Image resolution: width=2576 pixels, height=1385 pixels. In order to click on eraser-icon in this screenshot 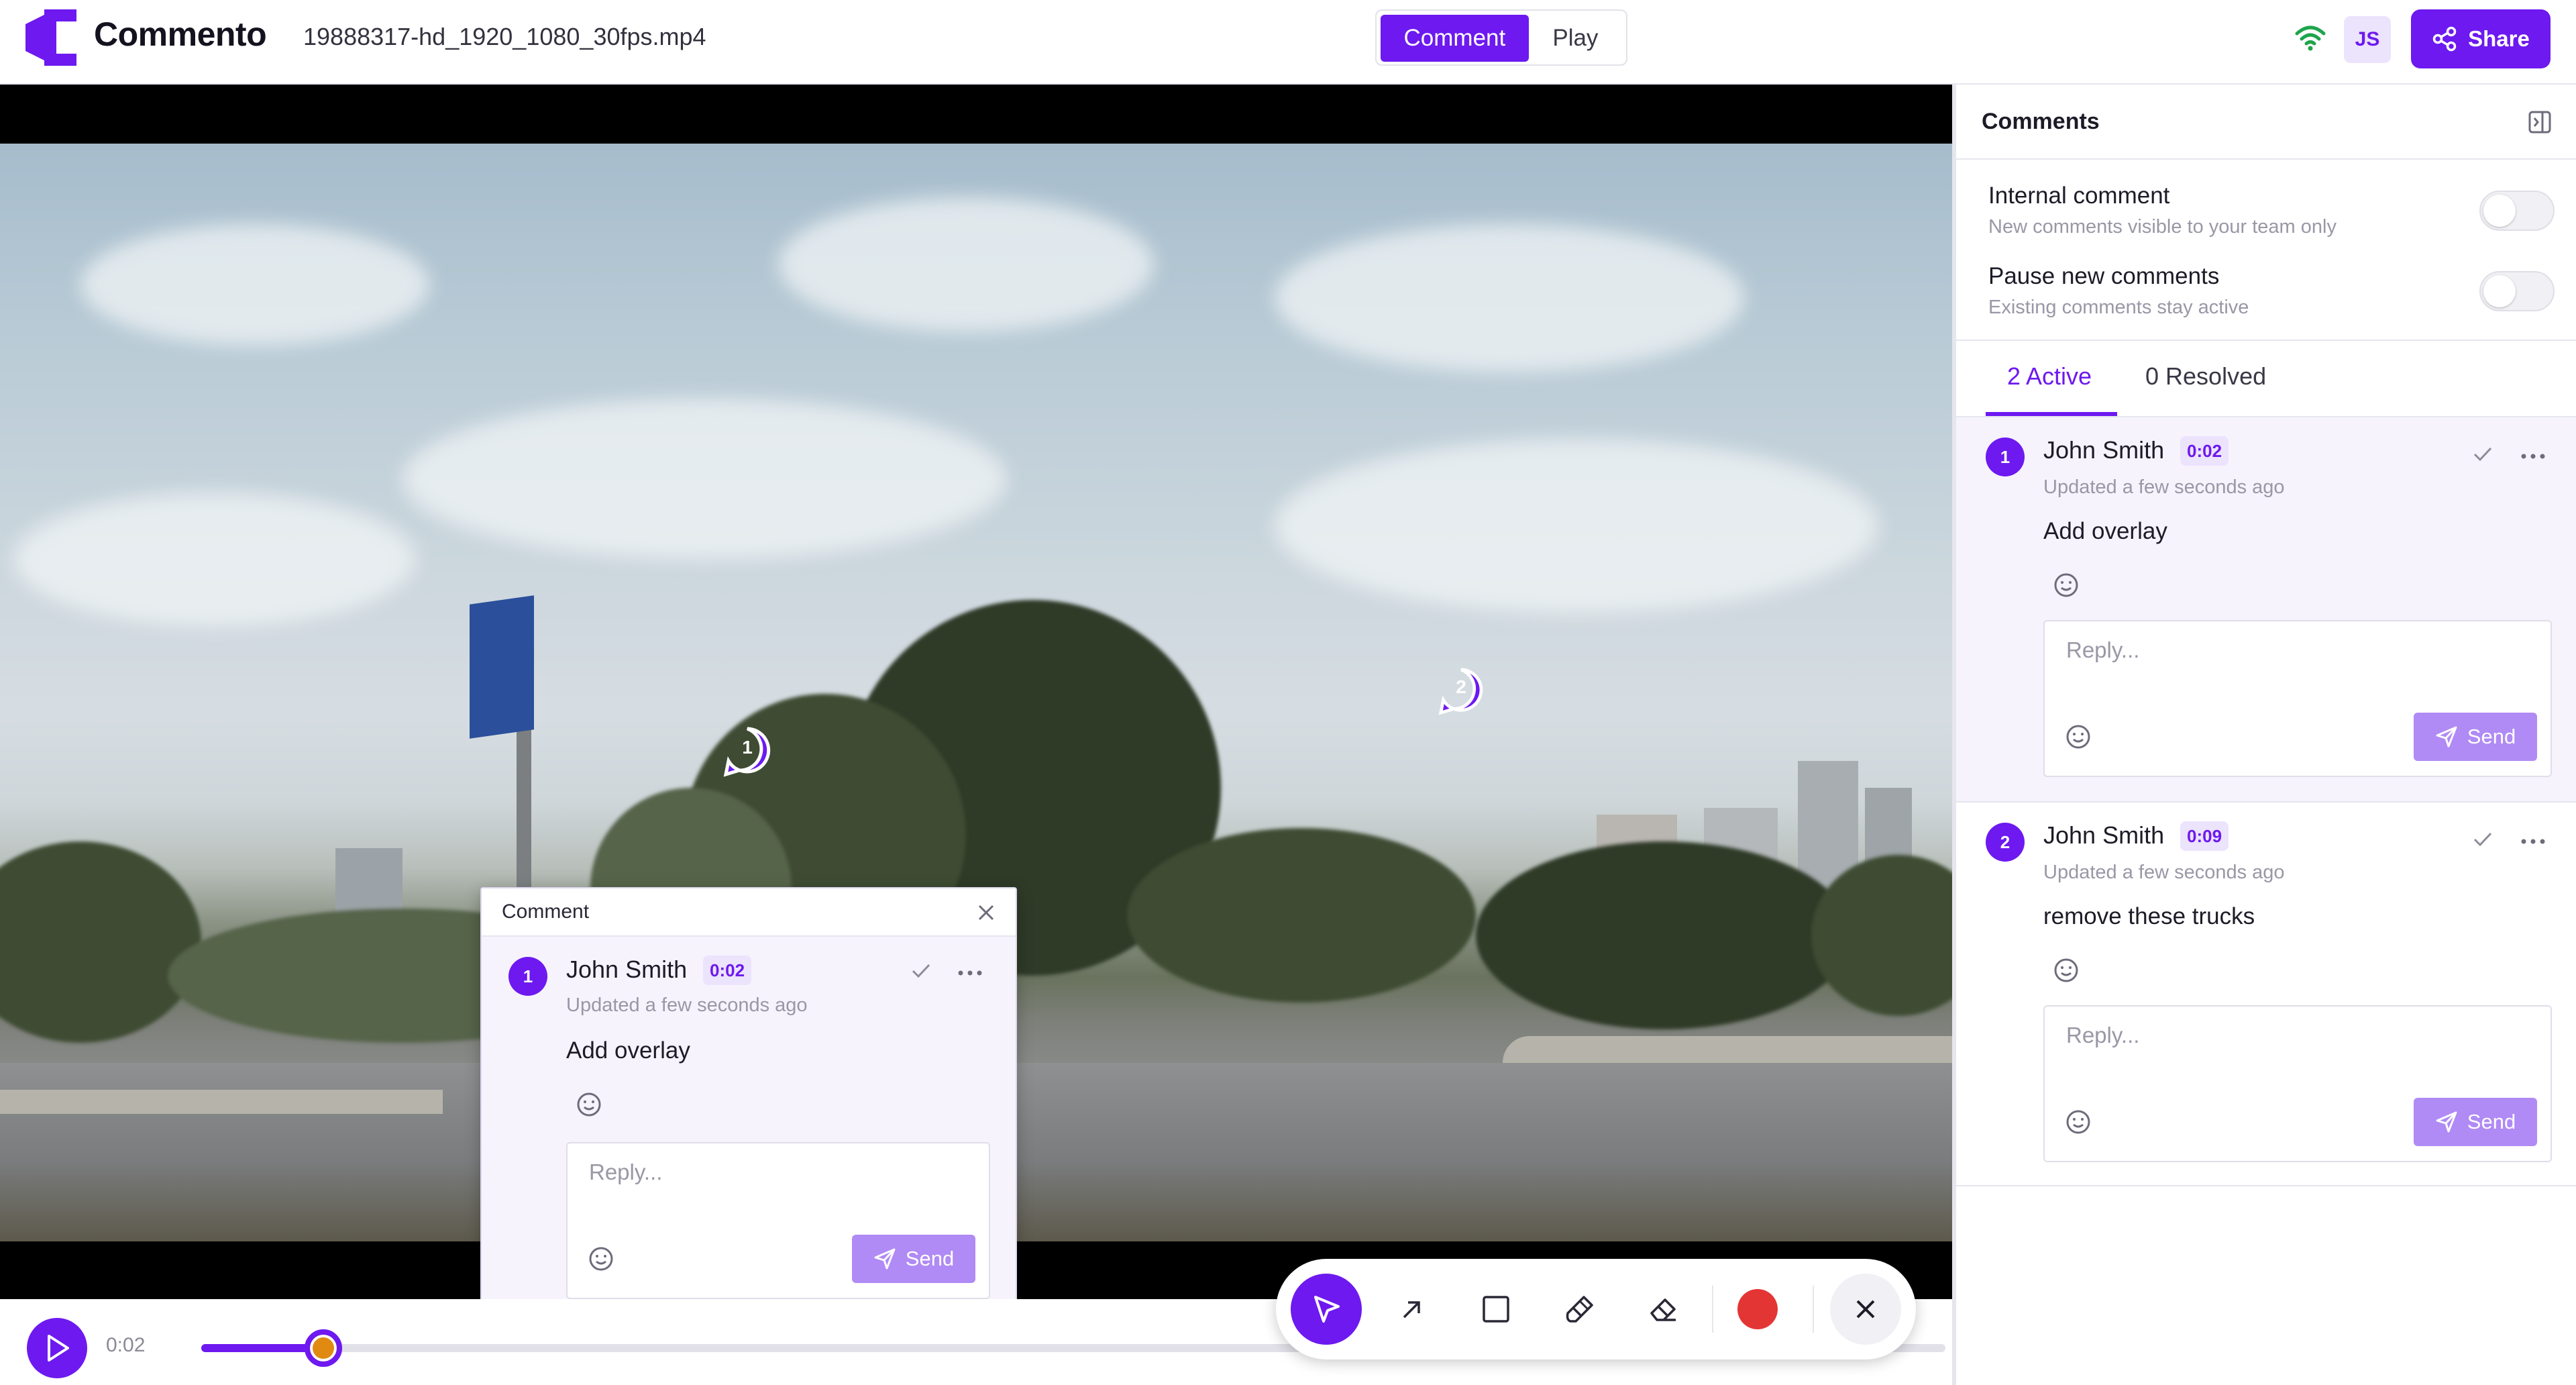, I will do `click(1664, 1309)`.